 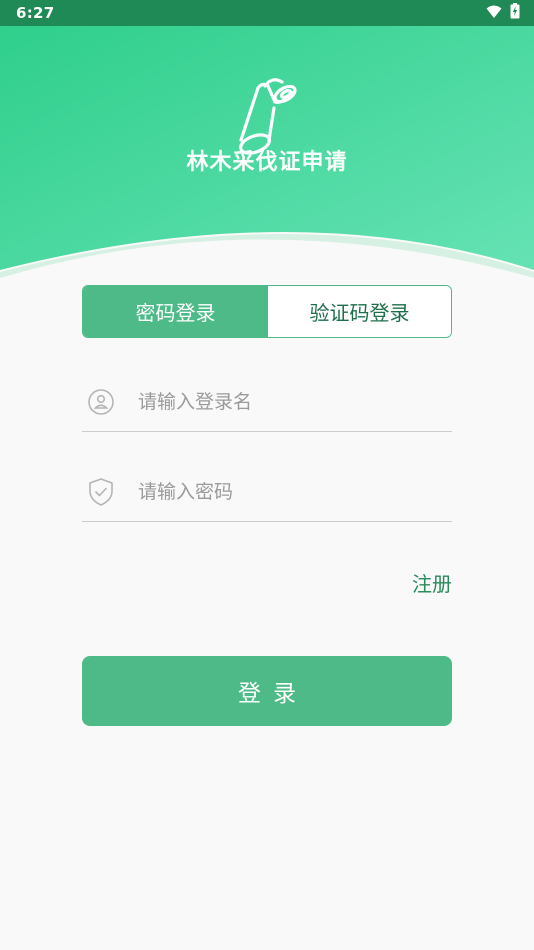 I want to click on app-title: 林木采伐证申请, so click(x=267, y=162).